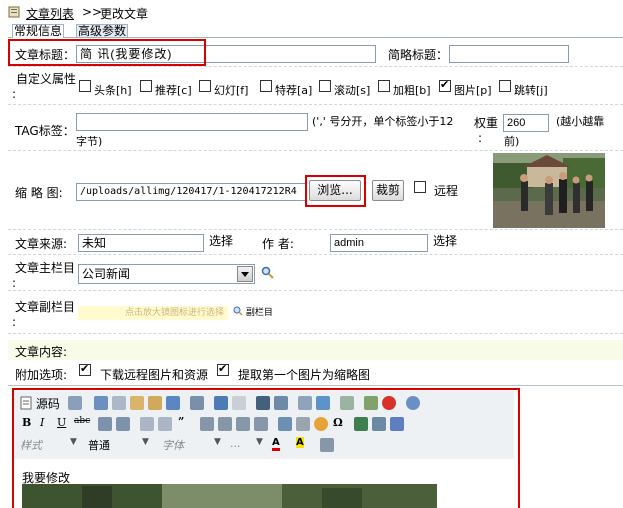 The height and width of the screenshot is (508, 623). Describe the element at coordinates (223, 369) in the screenshot. I see `first-pic-thumb-checkbox` at that location.